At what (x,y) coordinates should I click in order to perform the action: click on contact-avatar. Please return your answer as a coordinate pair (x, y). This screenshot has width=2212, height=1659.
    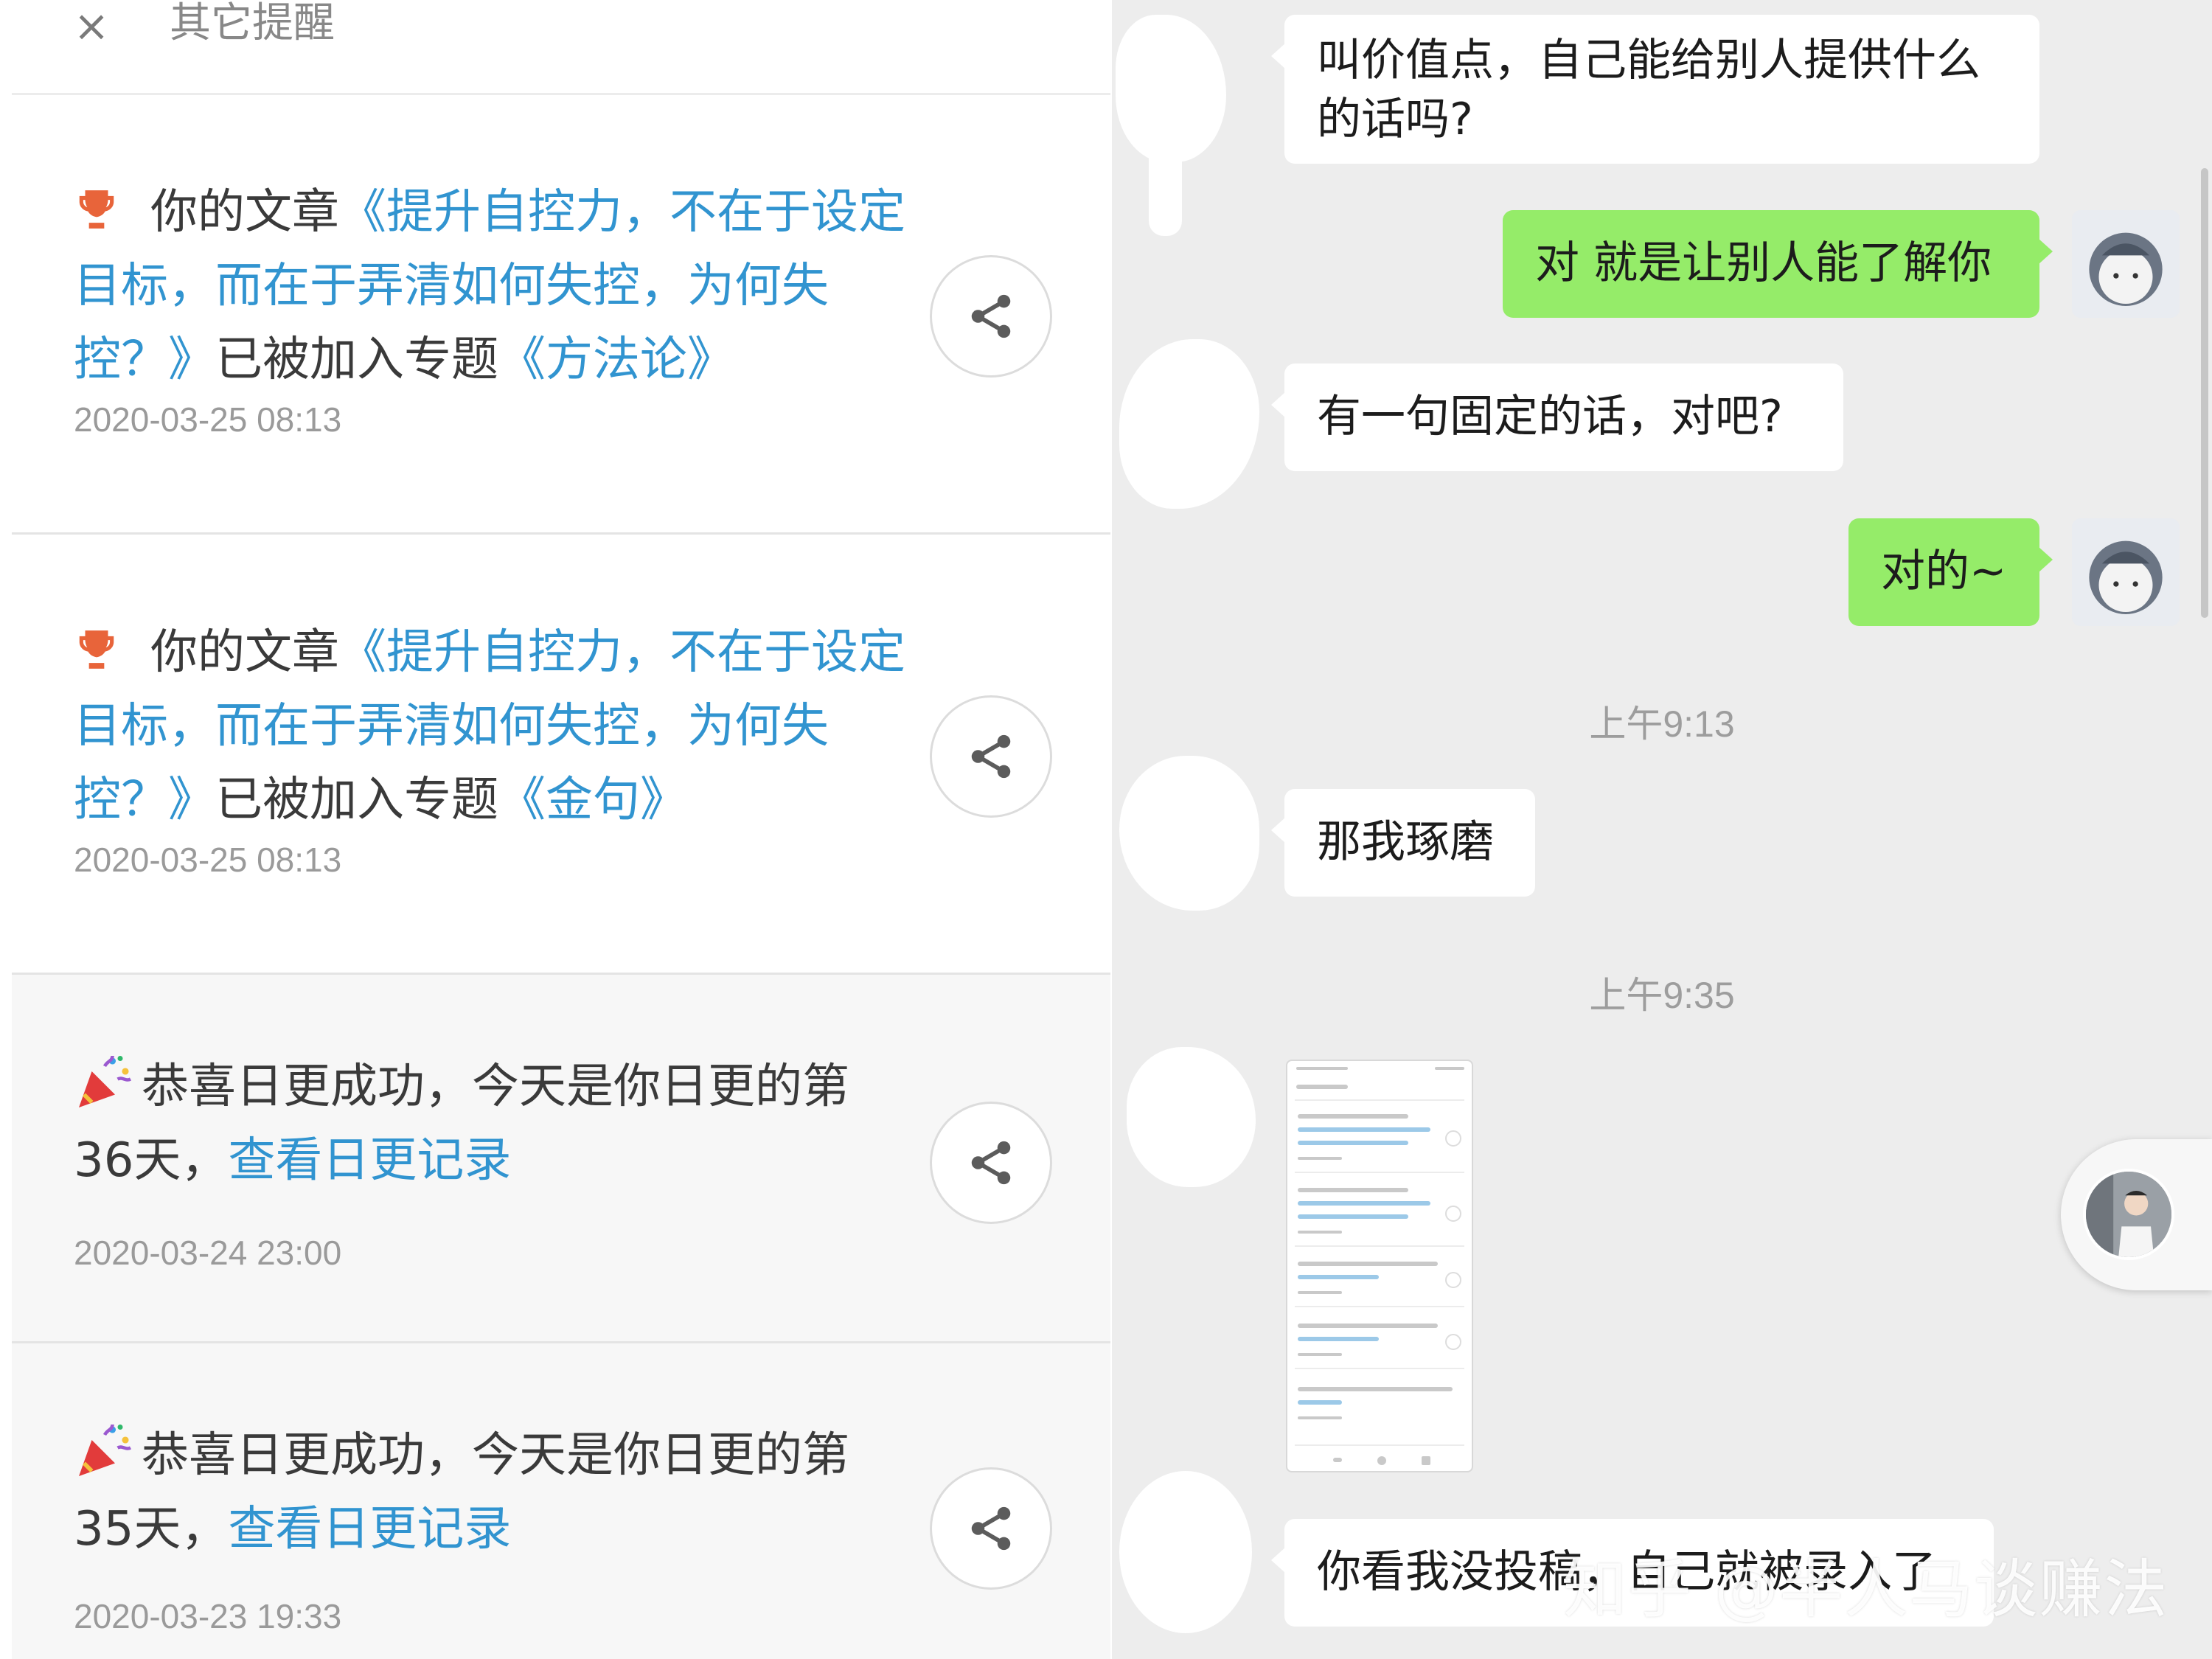
    Looking at the image, I should click on (2128, 1214).